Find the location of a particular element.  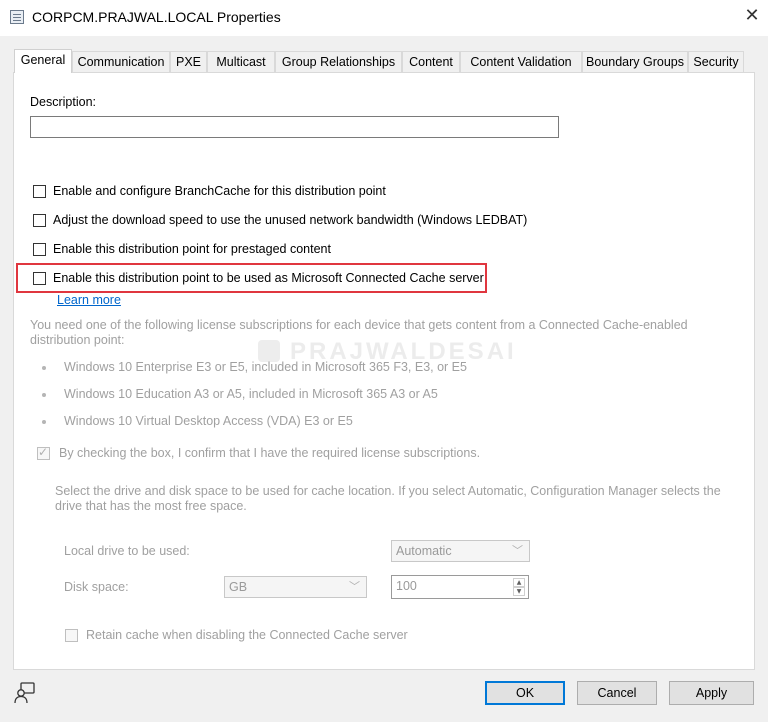

retain-cache-checkbox is located at coordinates (71, 635).